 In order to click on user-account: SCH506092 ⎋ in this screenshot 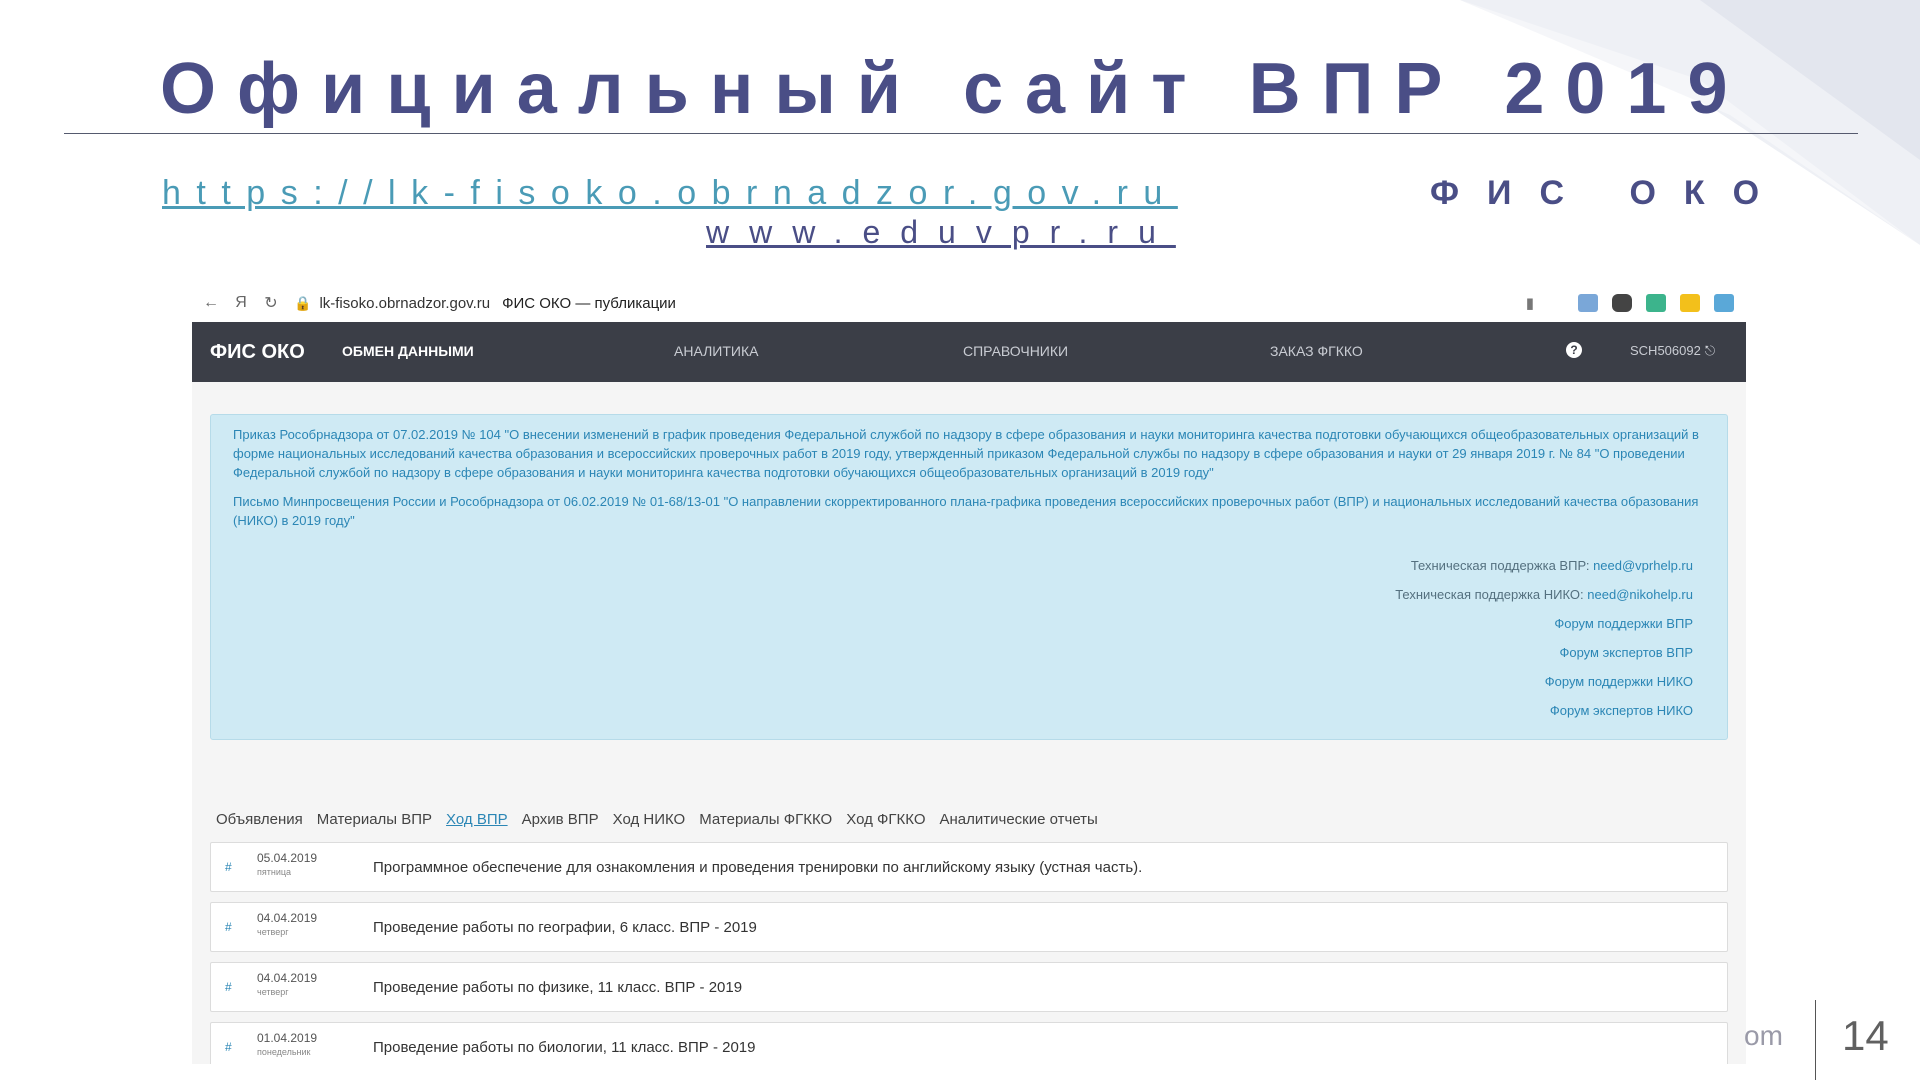, I will do `click(1672, 351)`.